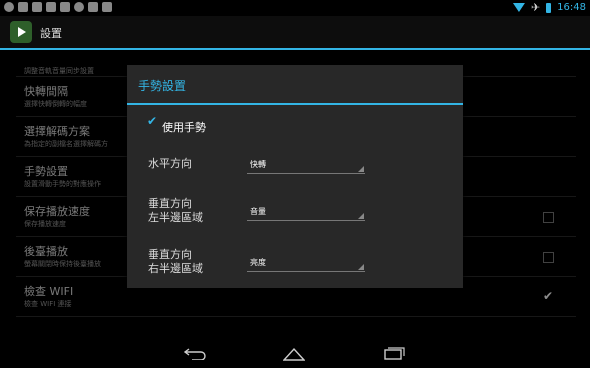 The width and height of the screenshot is (590, 368). I want to click on settings-row-title: 保存播放速度, so click(57, 211).